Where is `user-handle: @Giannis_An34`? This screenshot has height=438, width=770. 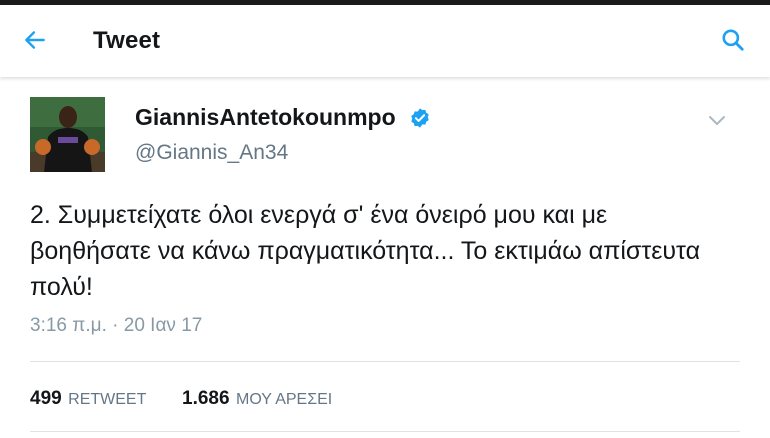 user-handle: @Giannis_An34 is located at coordinates (211, 153).